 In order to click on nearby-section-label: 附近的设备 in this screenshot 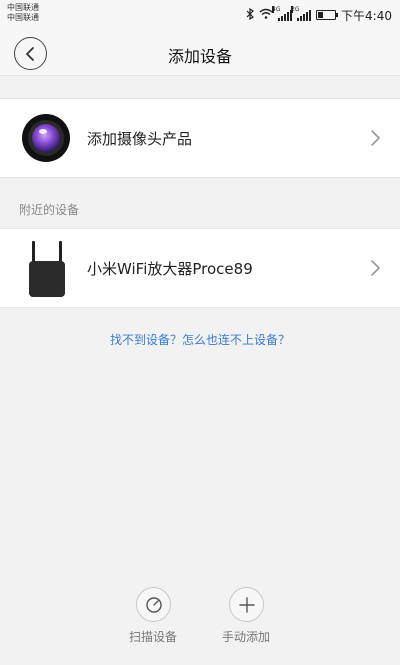, I will do `click(49, 210)`.